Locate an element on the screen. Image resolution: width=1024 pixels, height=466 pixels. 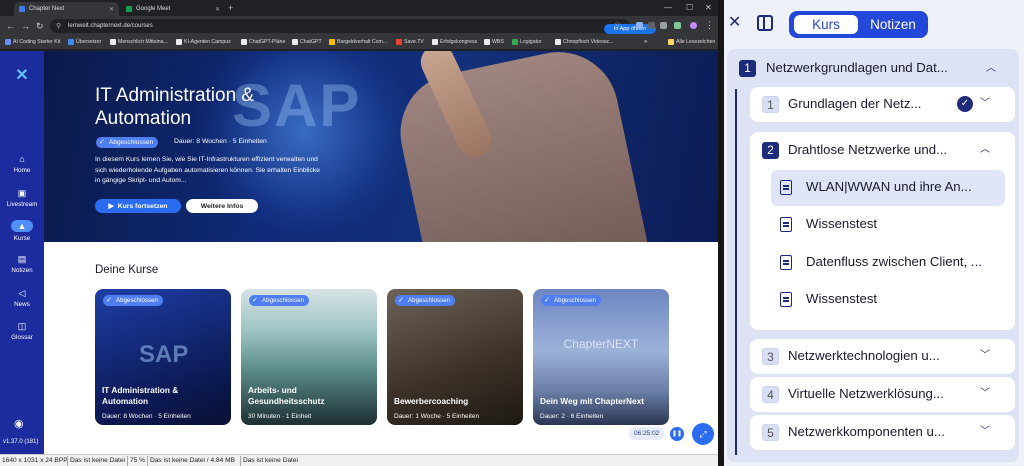
url-text: lernwelt.chapternext.de/courses is located at coordinates (110, 26).